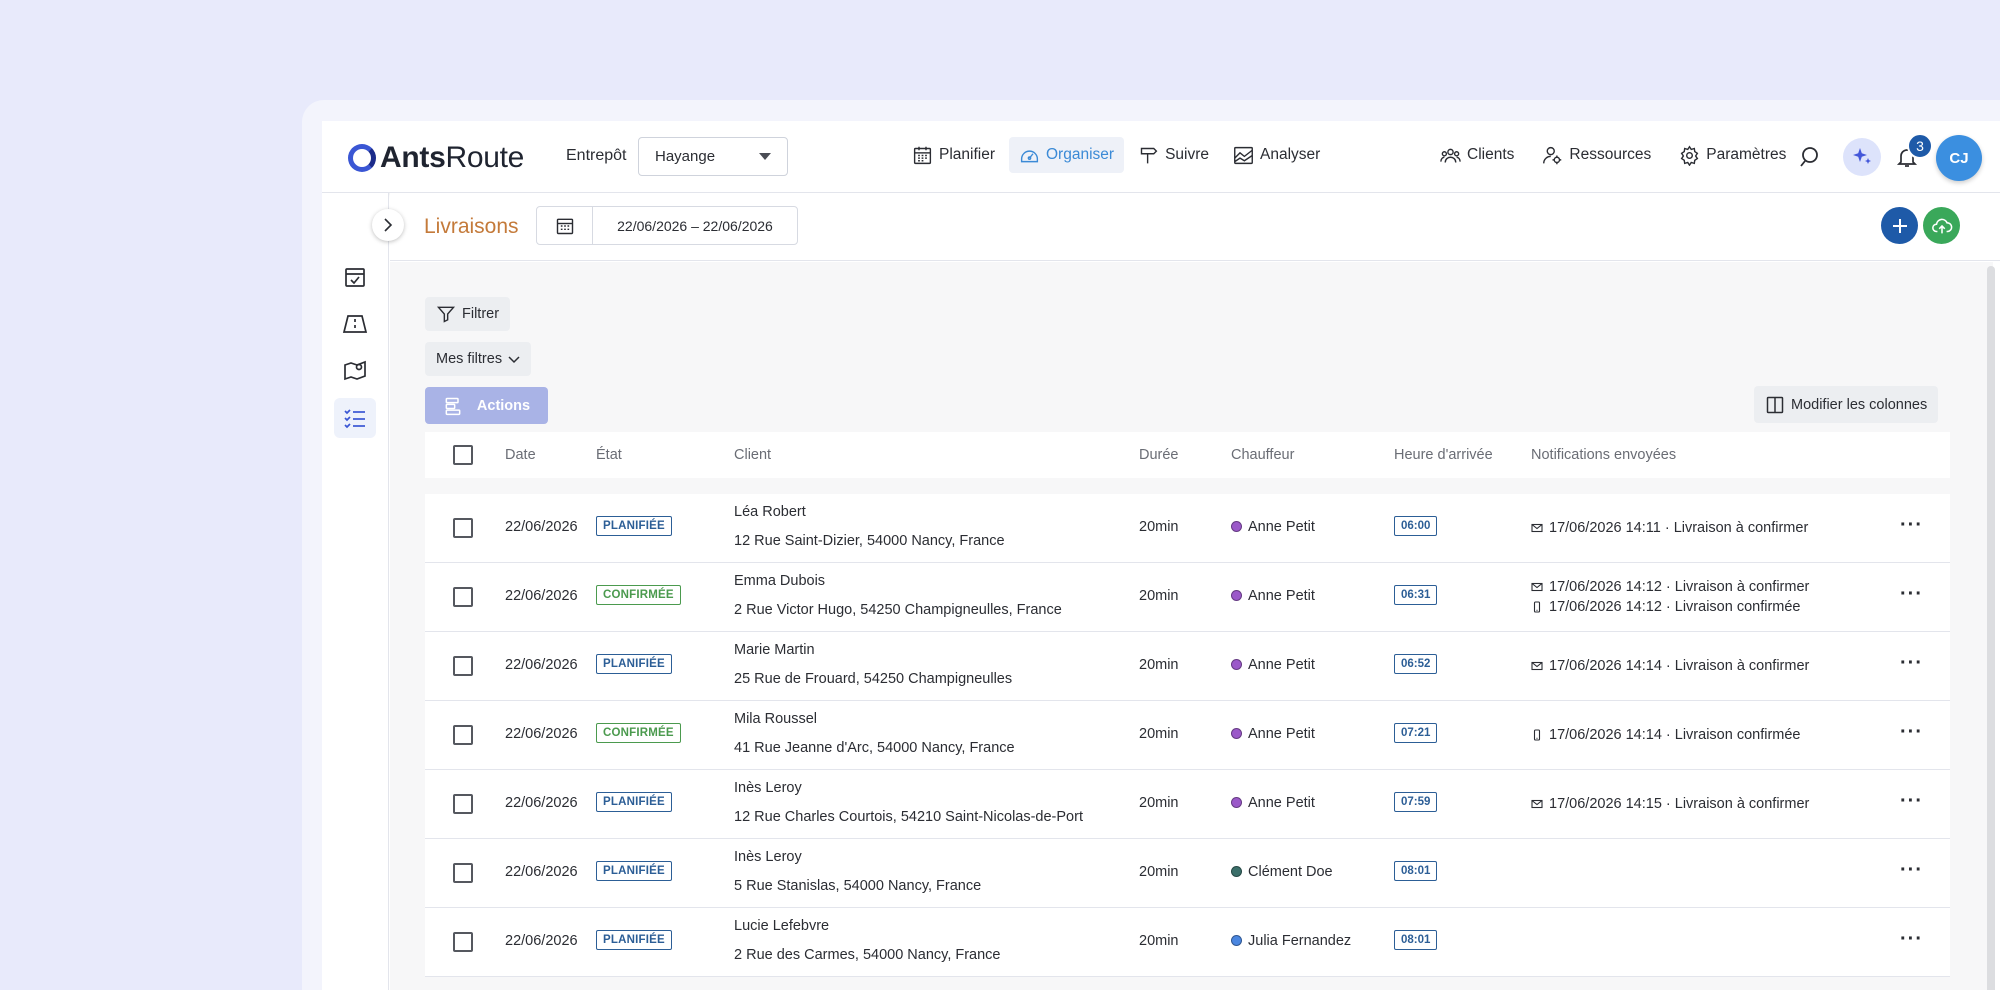  I want to click on column-date: Date, so click(520, 455).